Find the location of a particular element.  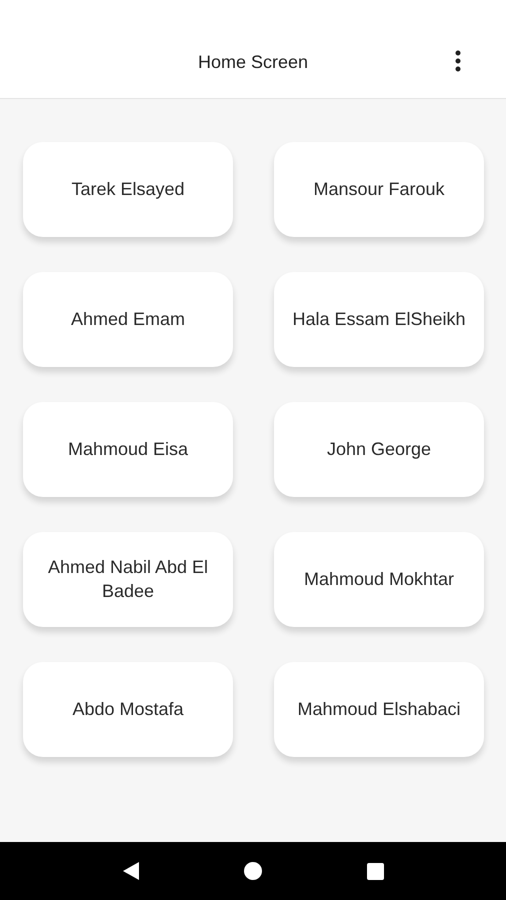

name-card: Mansour Farouk is located at coordinates (379, 189).